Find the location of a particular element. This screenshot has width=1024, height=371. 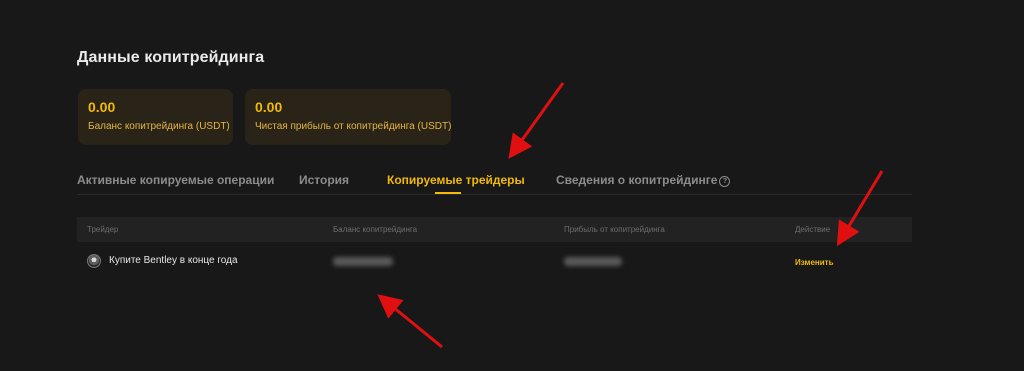

tab-history: История is located at coordinates (324, 180).